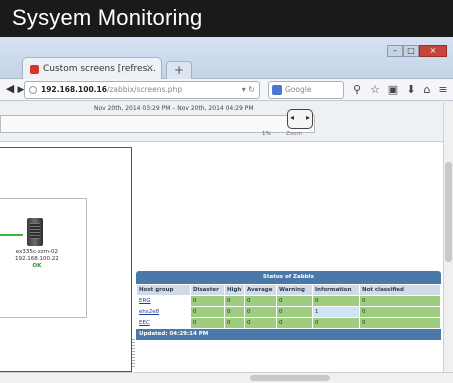  I want to click on url-host: 192.168.100.16, so click(74, 89).